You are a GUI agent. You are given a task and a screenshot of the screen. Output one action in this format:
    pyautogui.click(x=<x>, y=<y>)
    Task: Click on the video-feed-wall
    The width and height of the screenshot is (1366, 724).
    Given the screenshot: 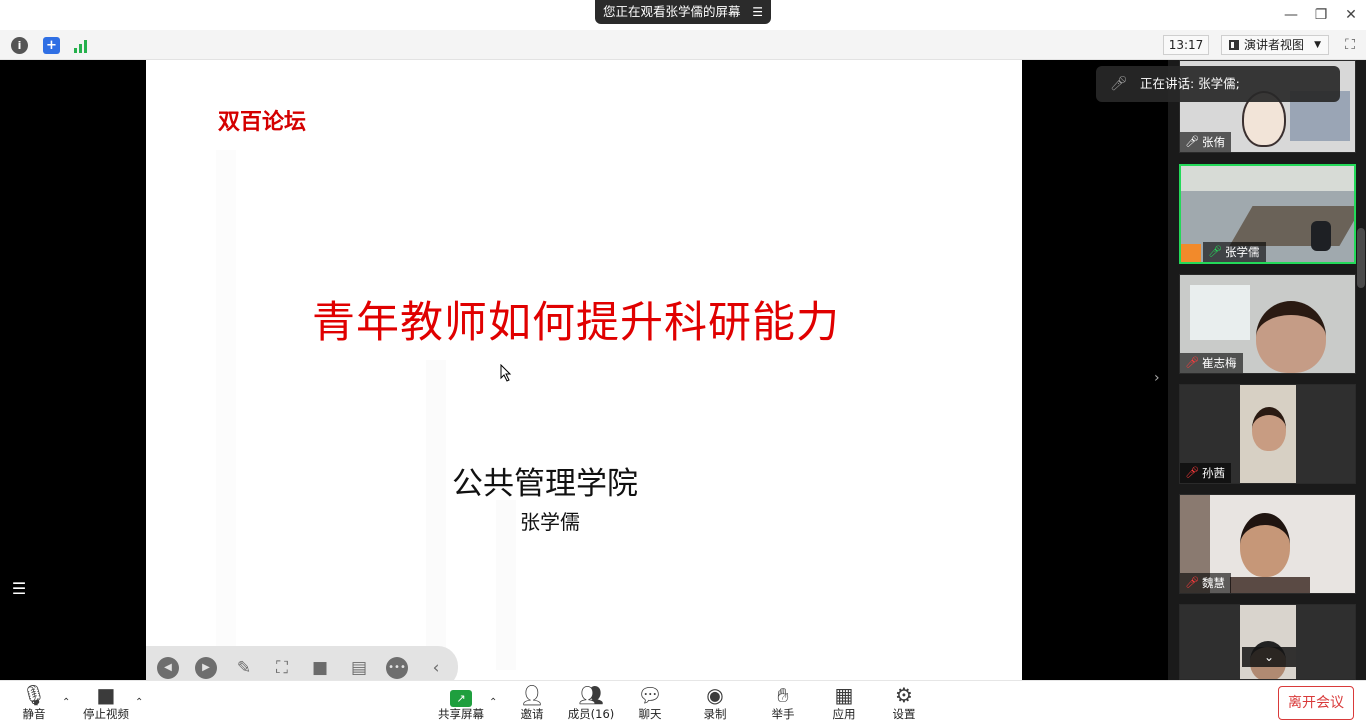 What is the action you would take?
    pyautogui.click(x=1267, y=178)
    